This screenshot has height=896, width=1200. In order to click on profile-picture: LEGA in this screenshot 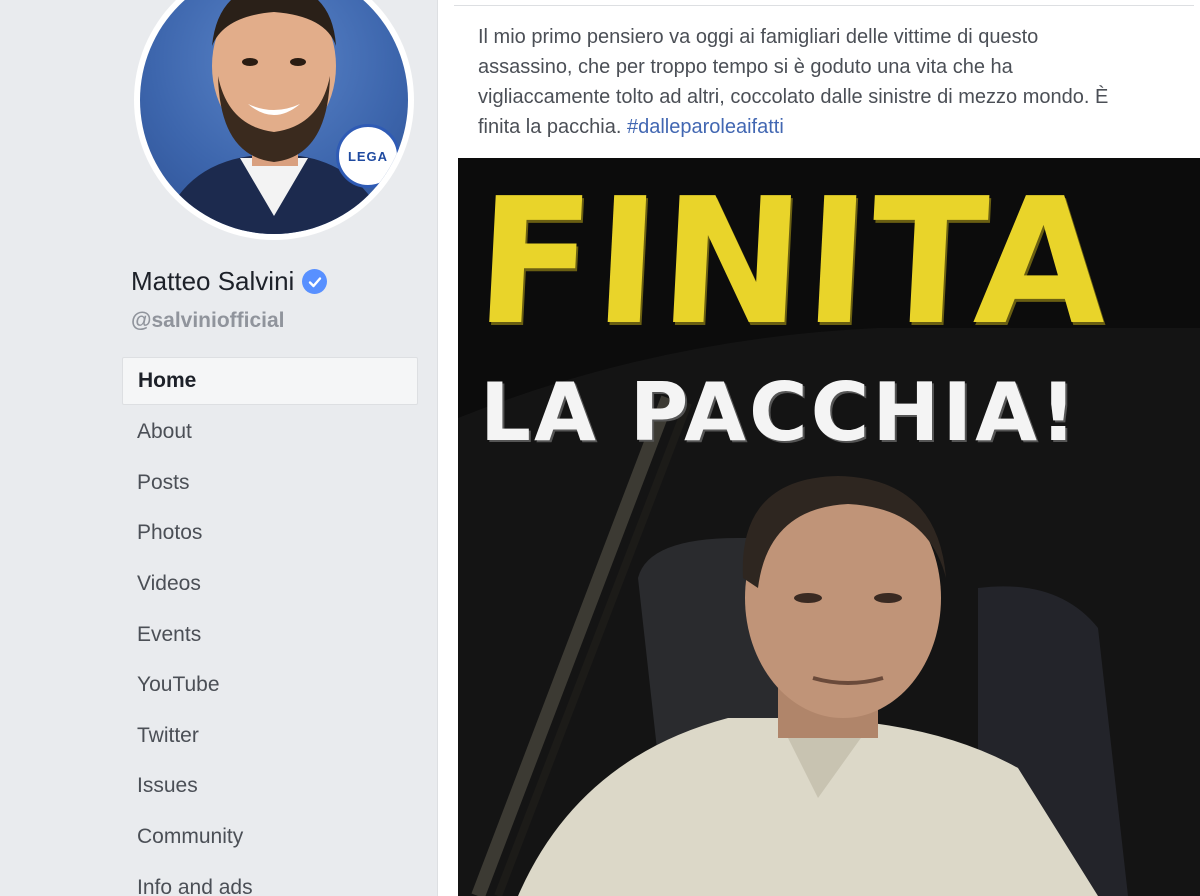, I will do `click(274, 120)`.